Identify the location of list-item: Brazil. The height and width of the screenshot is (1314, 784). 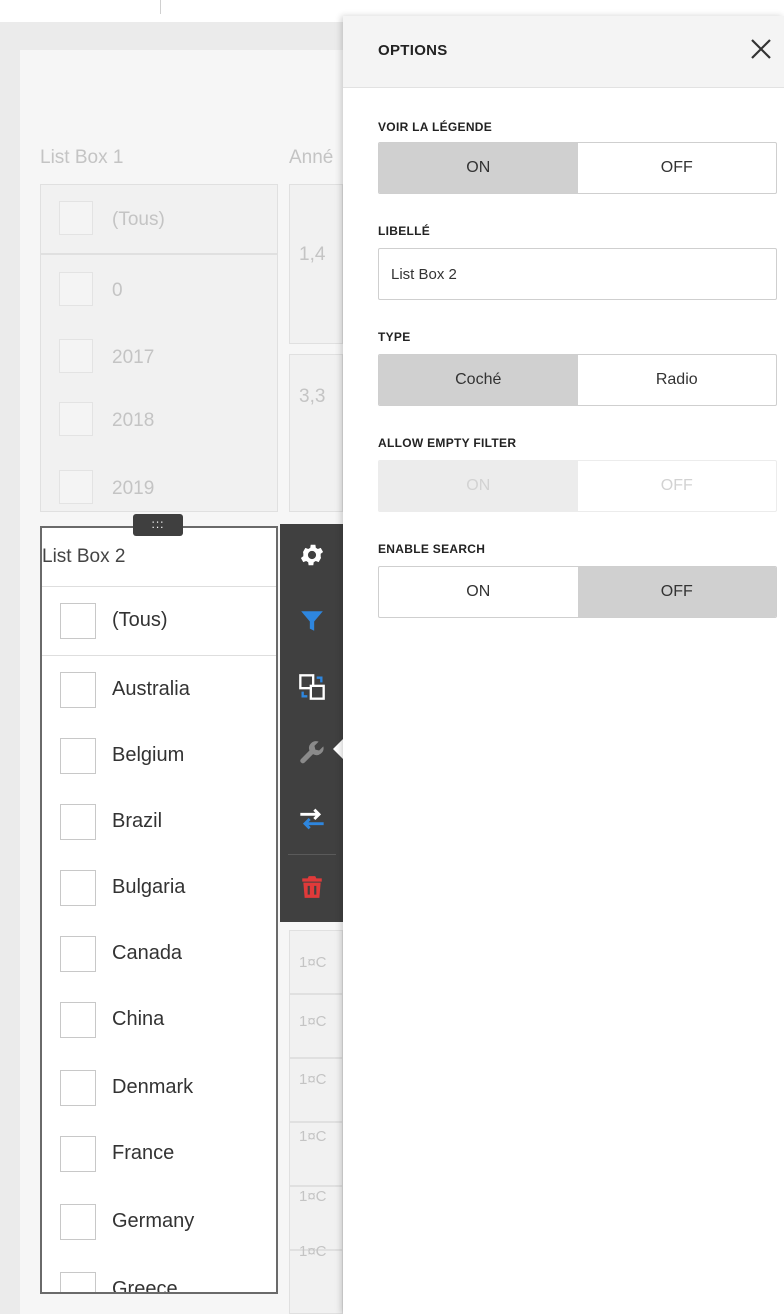
(159, 822).